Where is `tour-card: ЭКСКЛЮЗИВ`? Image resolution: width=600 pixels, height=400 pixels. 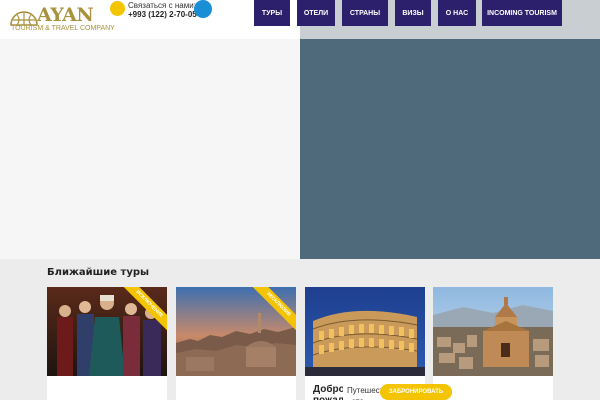
tour-card: ЭКСКЛЮЗИВ is located at coordinates (236, 343).